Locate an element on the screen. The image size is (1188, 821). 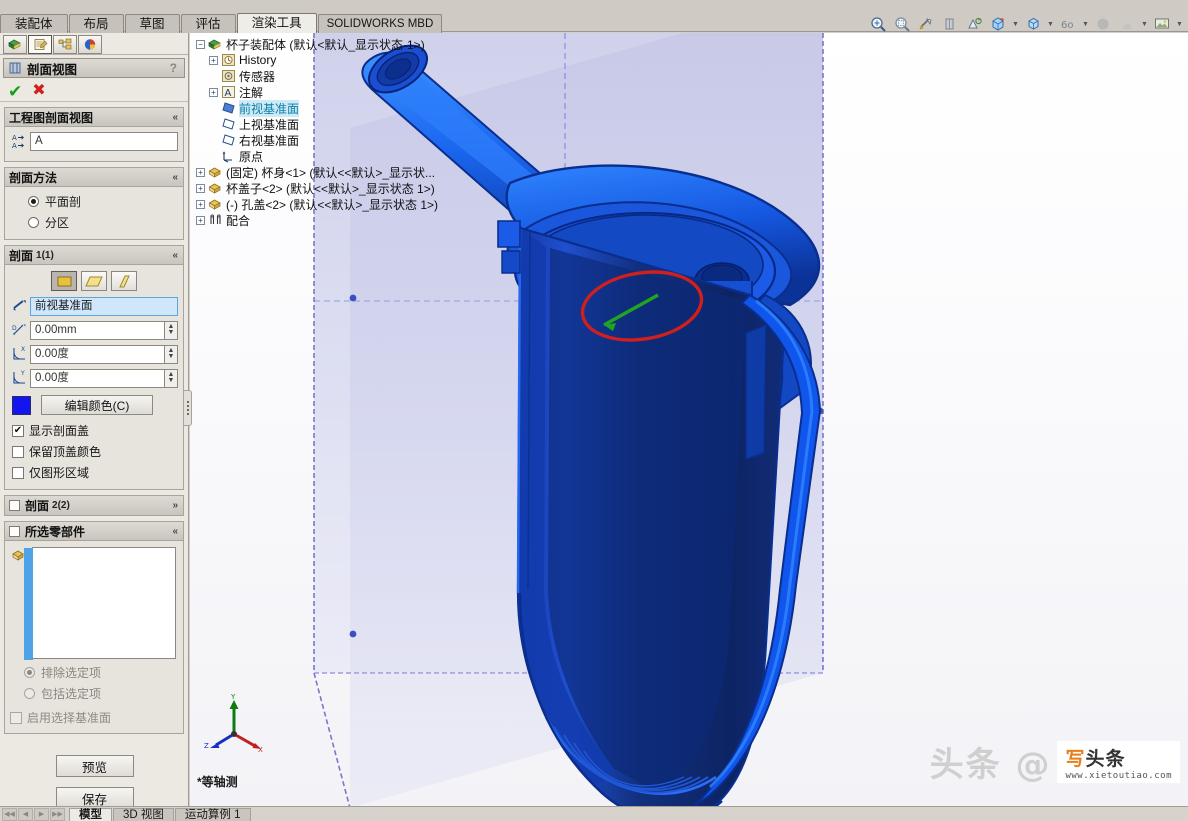
next-record-button: ▶ is located at coordinates (41, 814).